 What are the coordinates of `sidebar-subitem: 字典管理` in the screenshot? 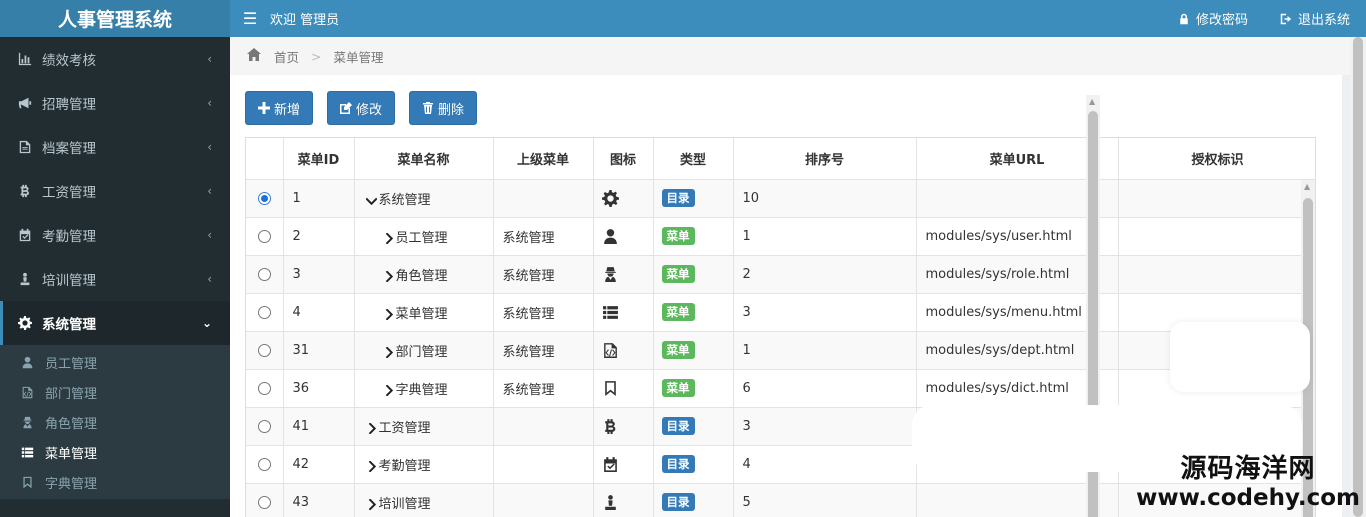 It's located at (115, 482).